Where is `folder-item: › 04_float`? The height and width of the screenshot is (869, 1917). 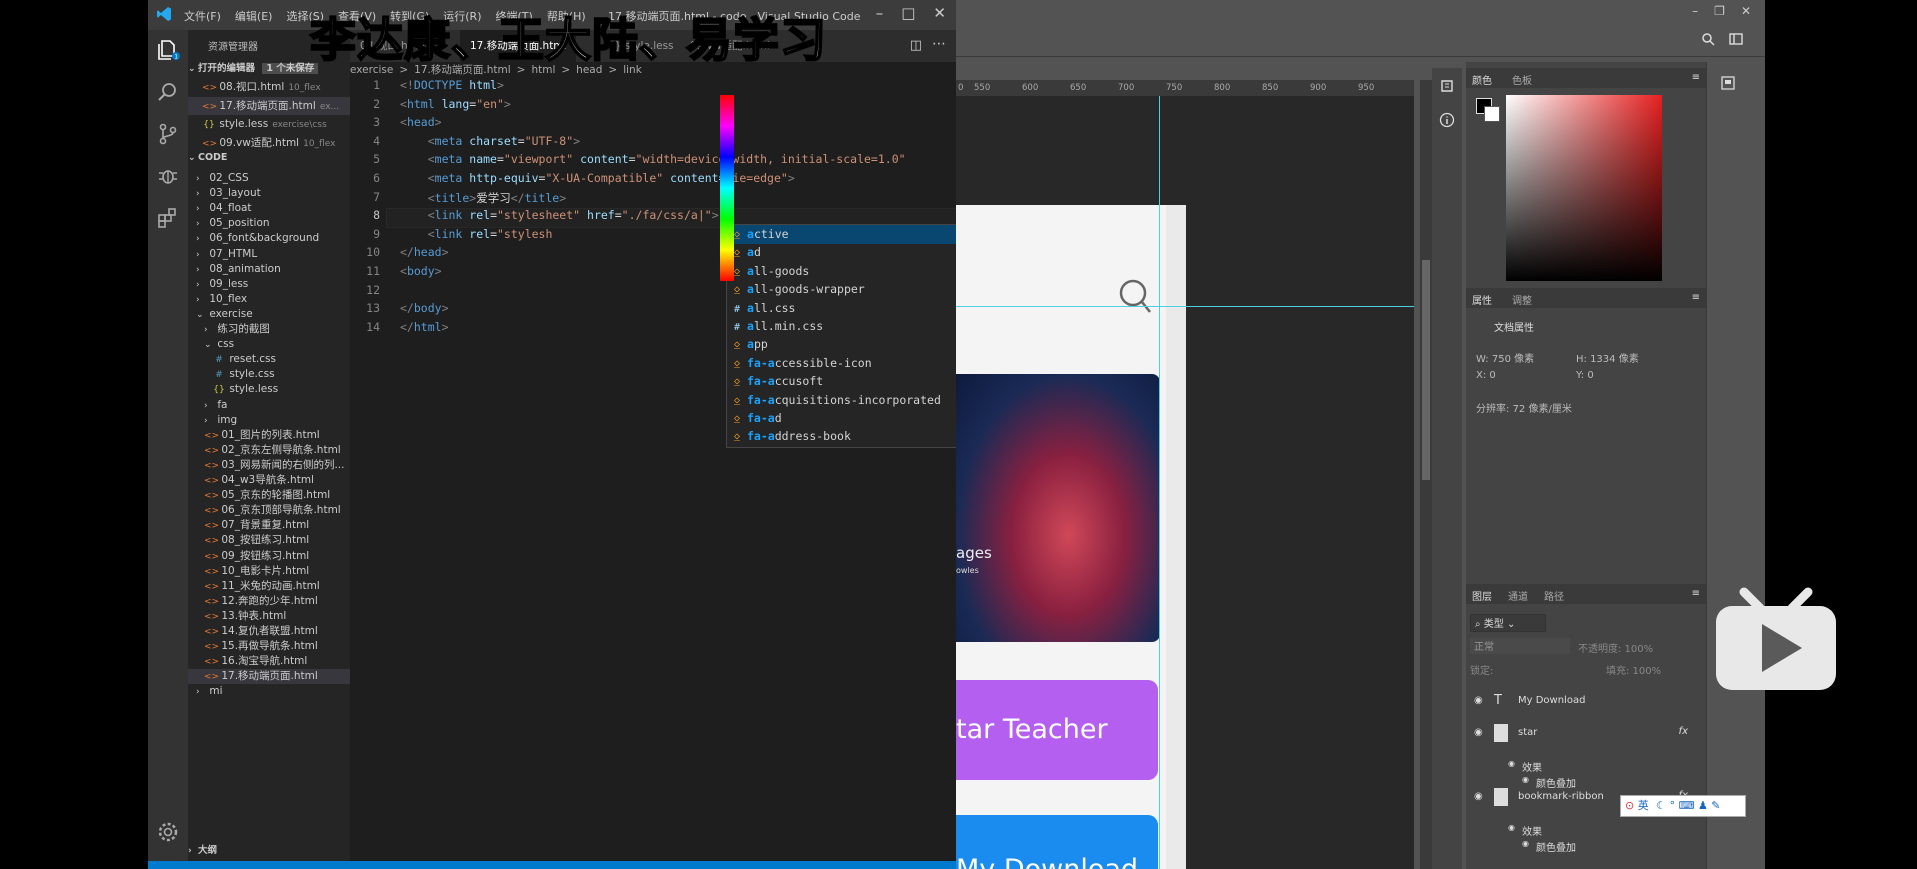
folder-item: › 04_float is located at coordinates (273, 208).